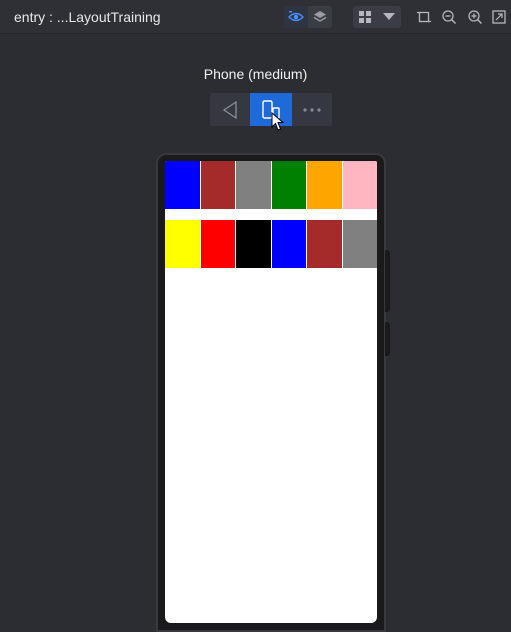  I want to click on grid-icon, so click(365, 17).